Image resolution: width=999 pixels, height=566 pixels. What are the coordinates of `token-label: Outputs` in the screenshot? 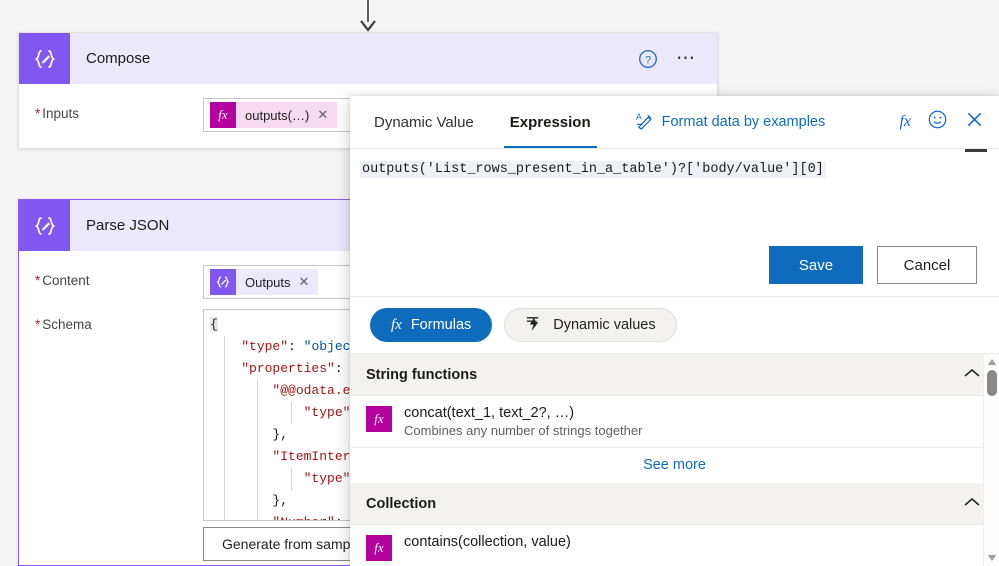 It's located at (268, 282).